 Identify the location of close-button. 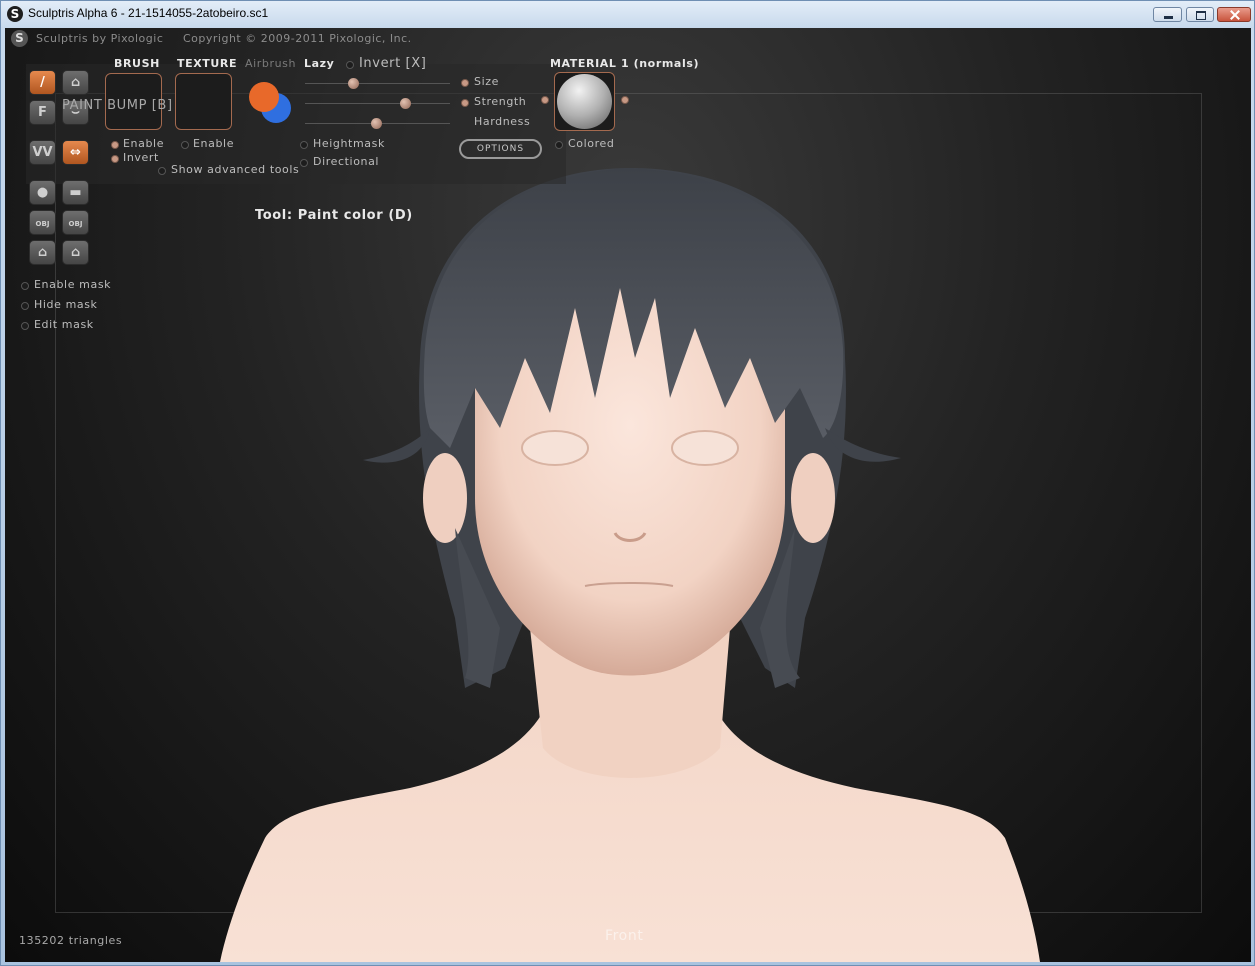
(1234, 14).